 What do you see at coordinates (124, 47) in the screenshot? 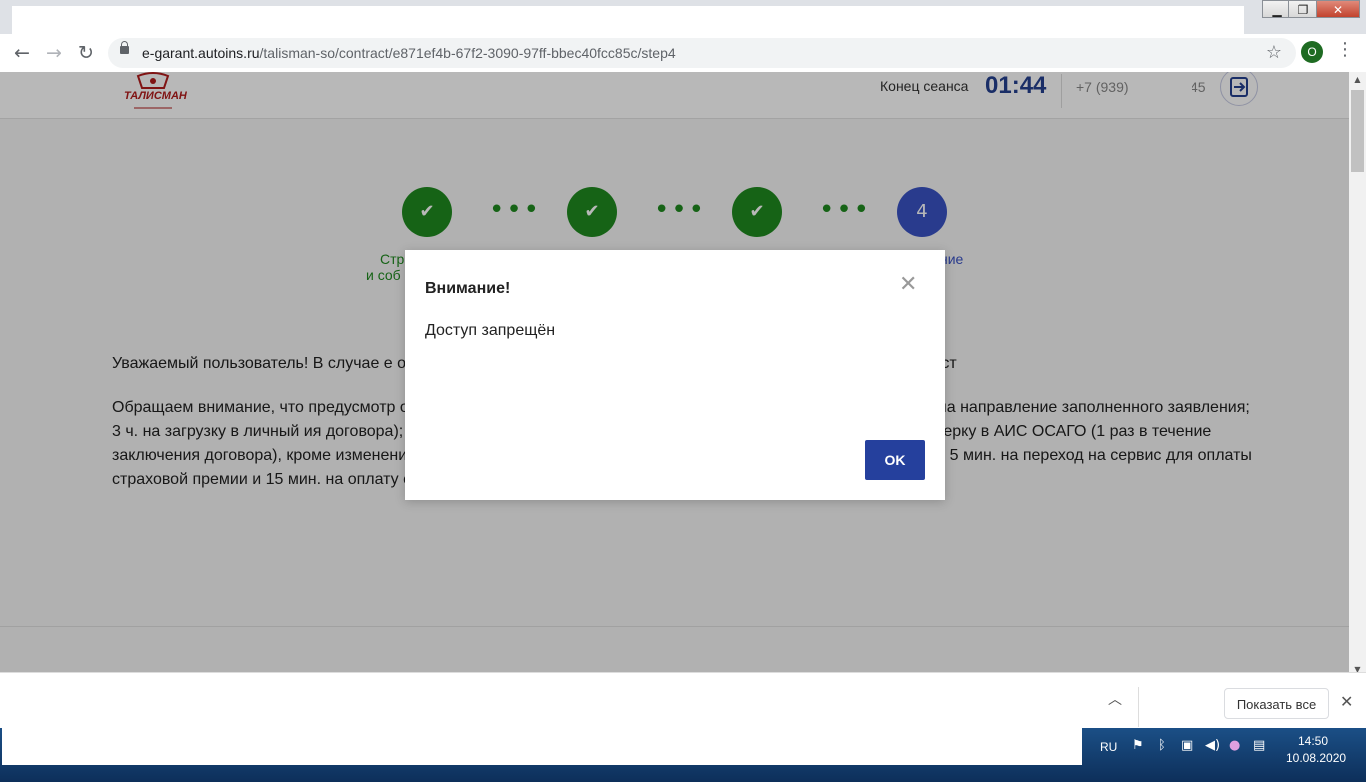
I see `lock-icon` at bounding box center [124, 47].